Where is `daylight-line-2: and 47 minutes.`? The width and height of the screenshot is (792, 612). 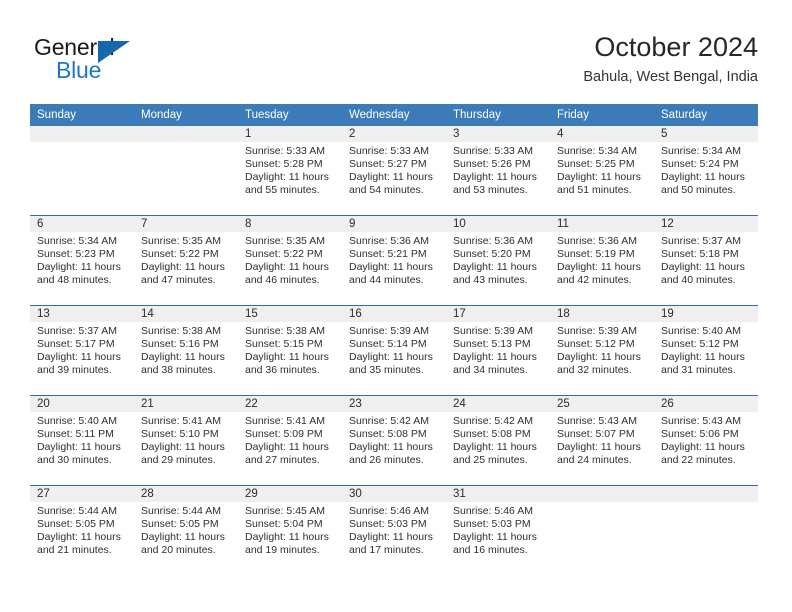
daylight-line-2: and 47 minutes. is located at coordinates (178, 280).